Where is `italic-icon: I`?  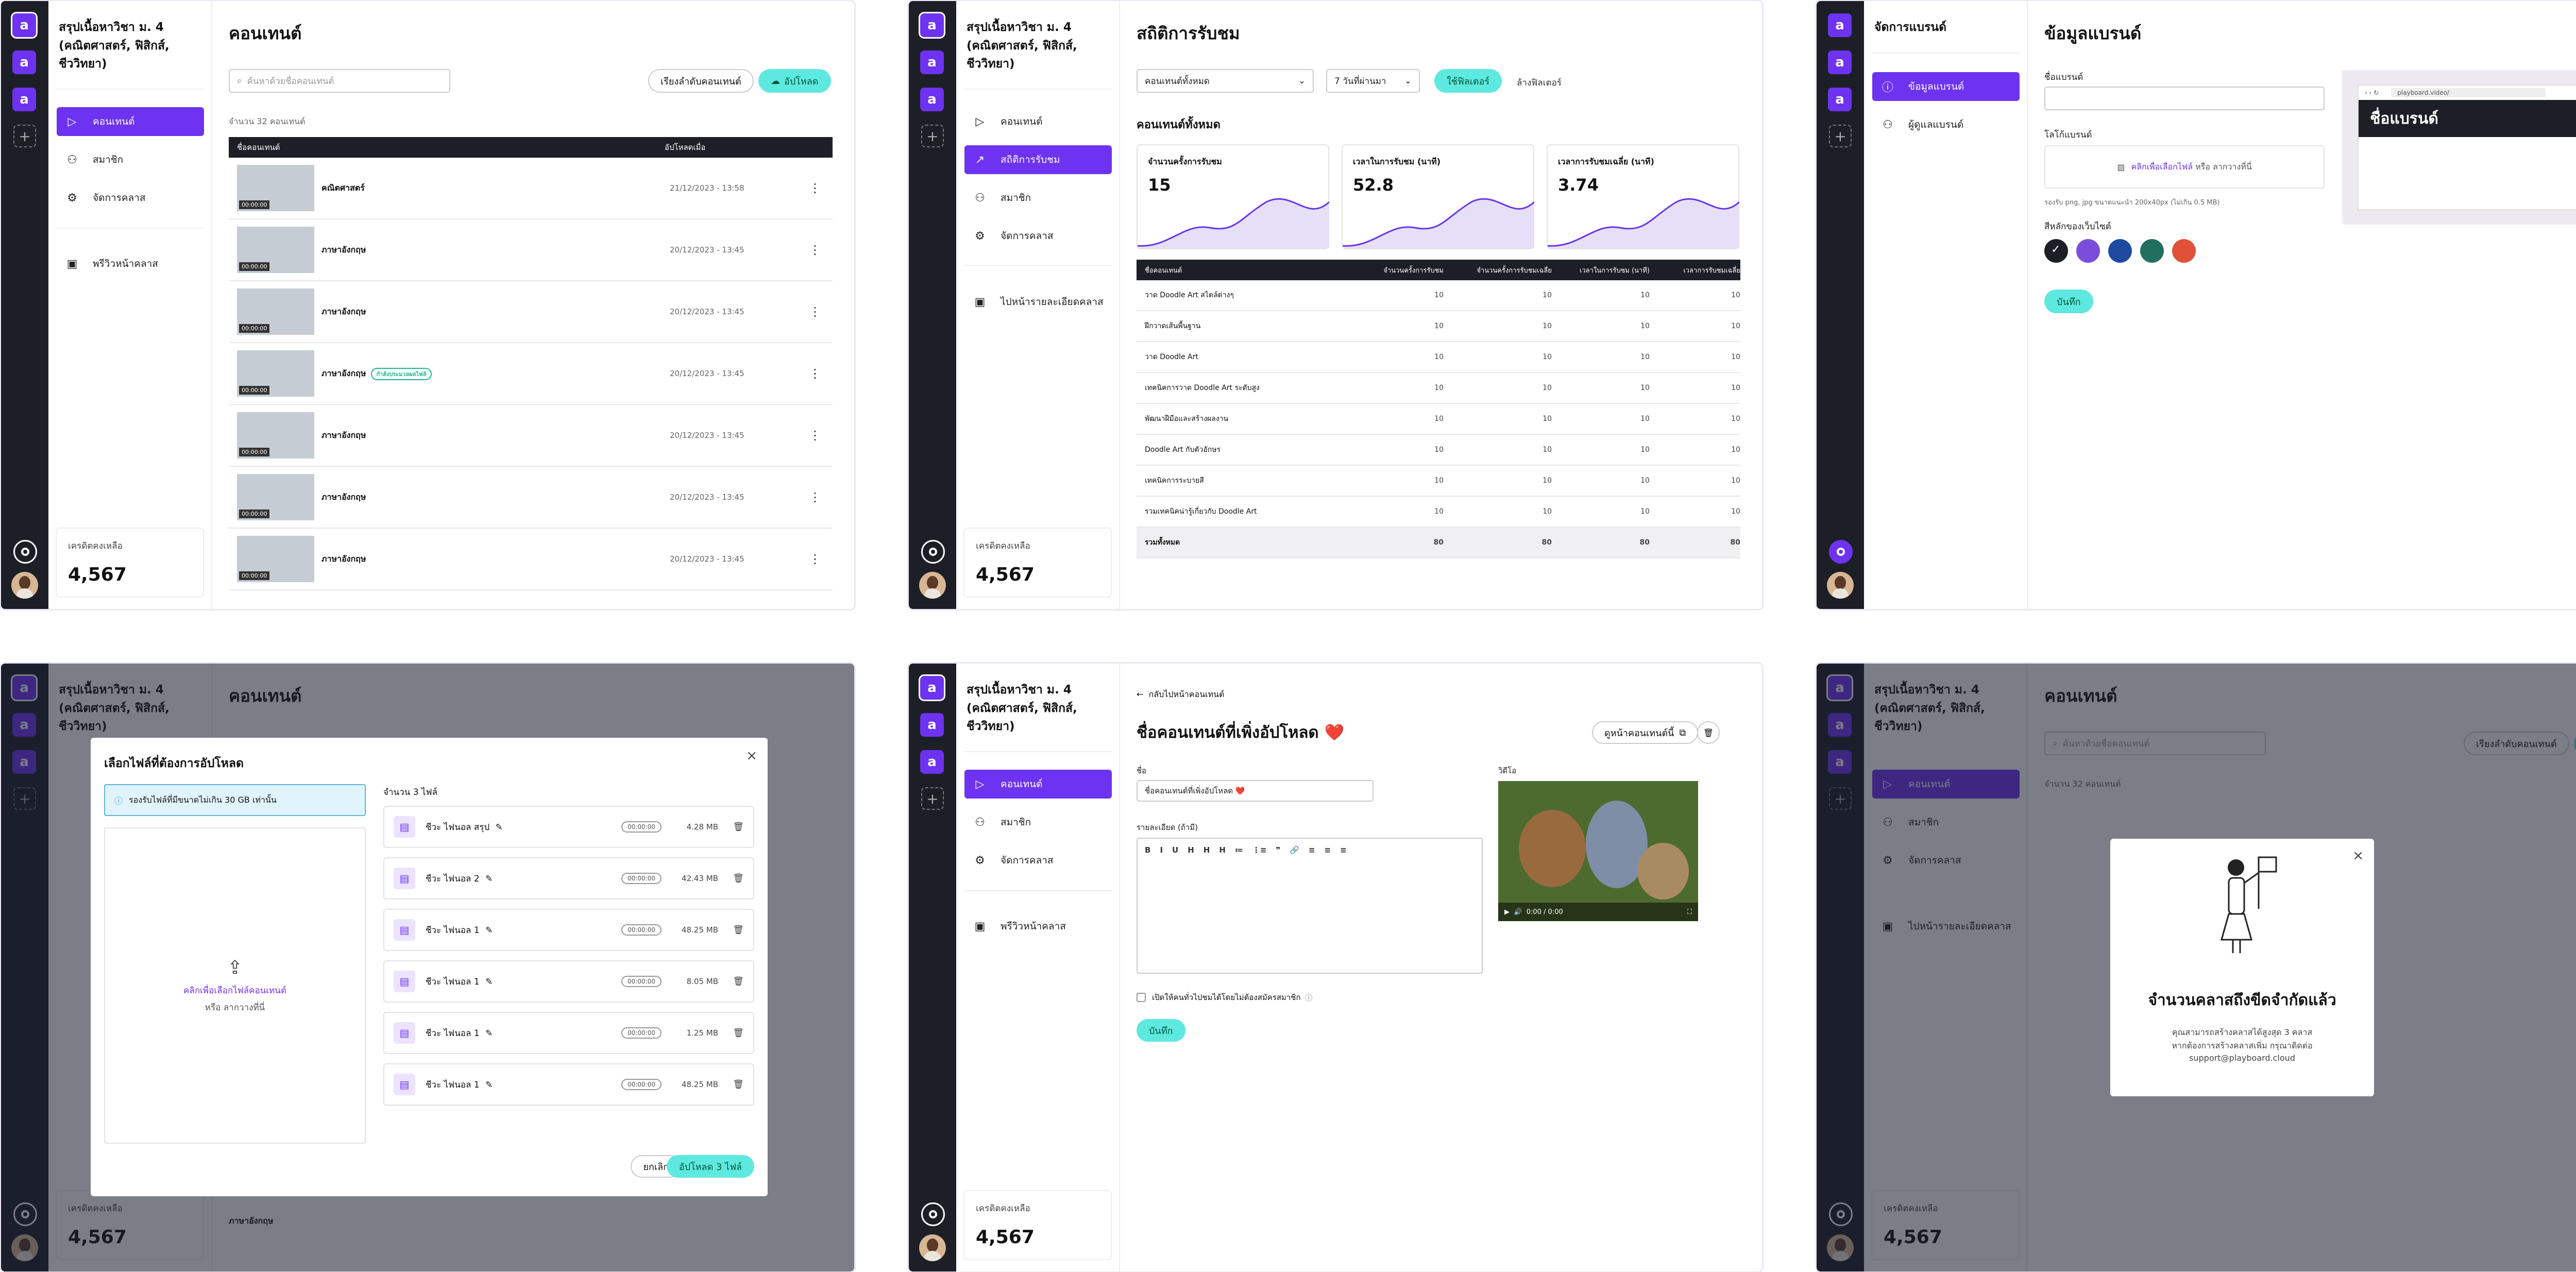 italic-icon: I is located at coordinates (1161, 850).